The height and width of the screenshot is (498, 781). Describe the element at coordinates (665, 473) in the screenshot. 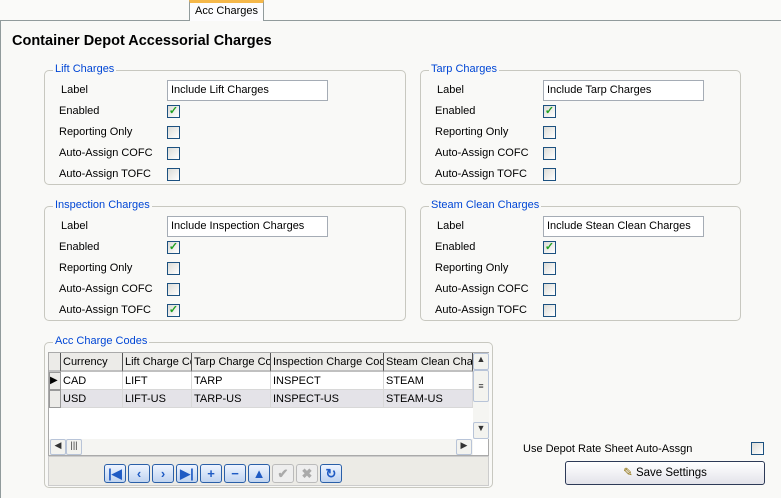

I see `save-settings-button: ✎ Save Settings` at that location.